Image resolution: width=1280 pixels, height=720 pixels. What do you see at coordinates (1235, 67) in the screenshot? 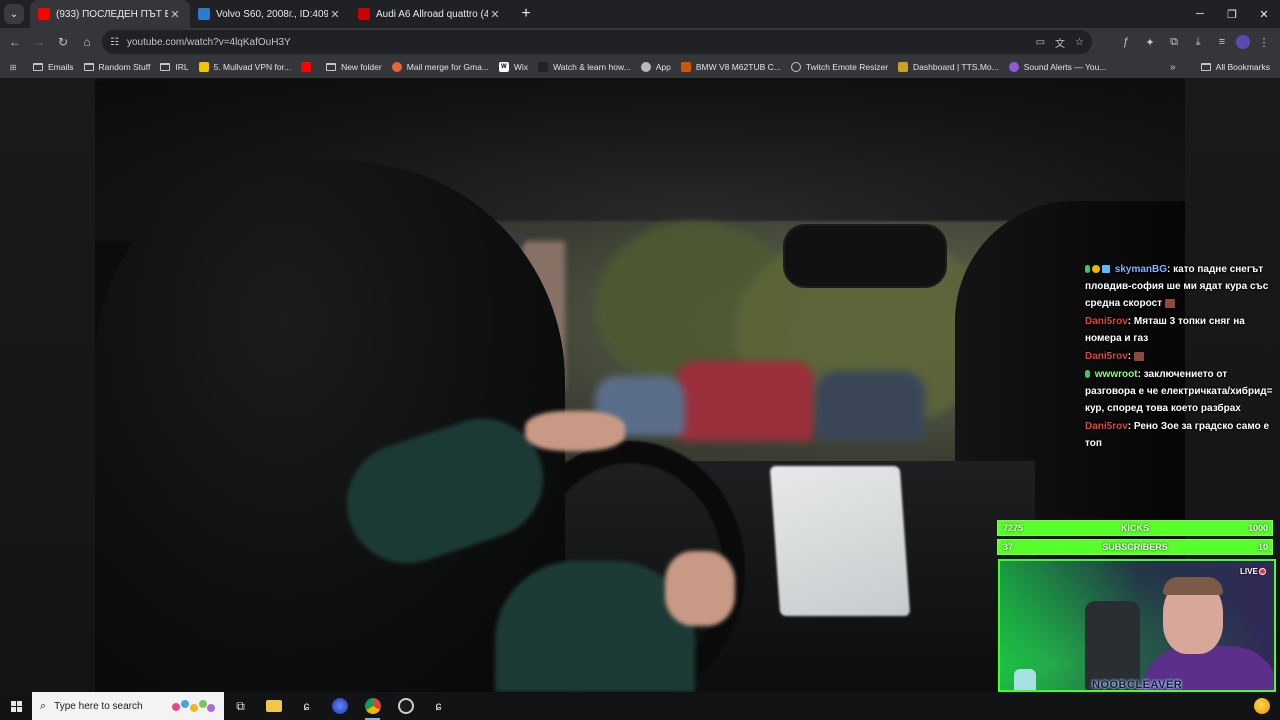
I see `all-bookmarks-button: All Bookmarks` at bounding box center [1235, 67].